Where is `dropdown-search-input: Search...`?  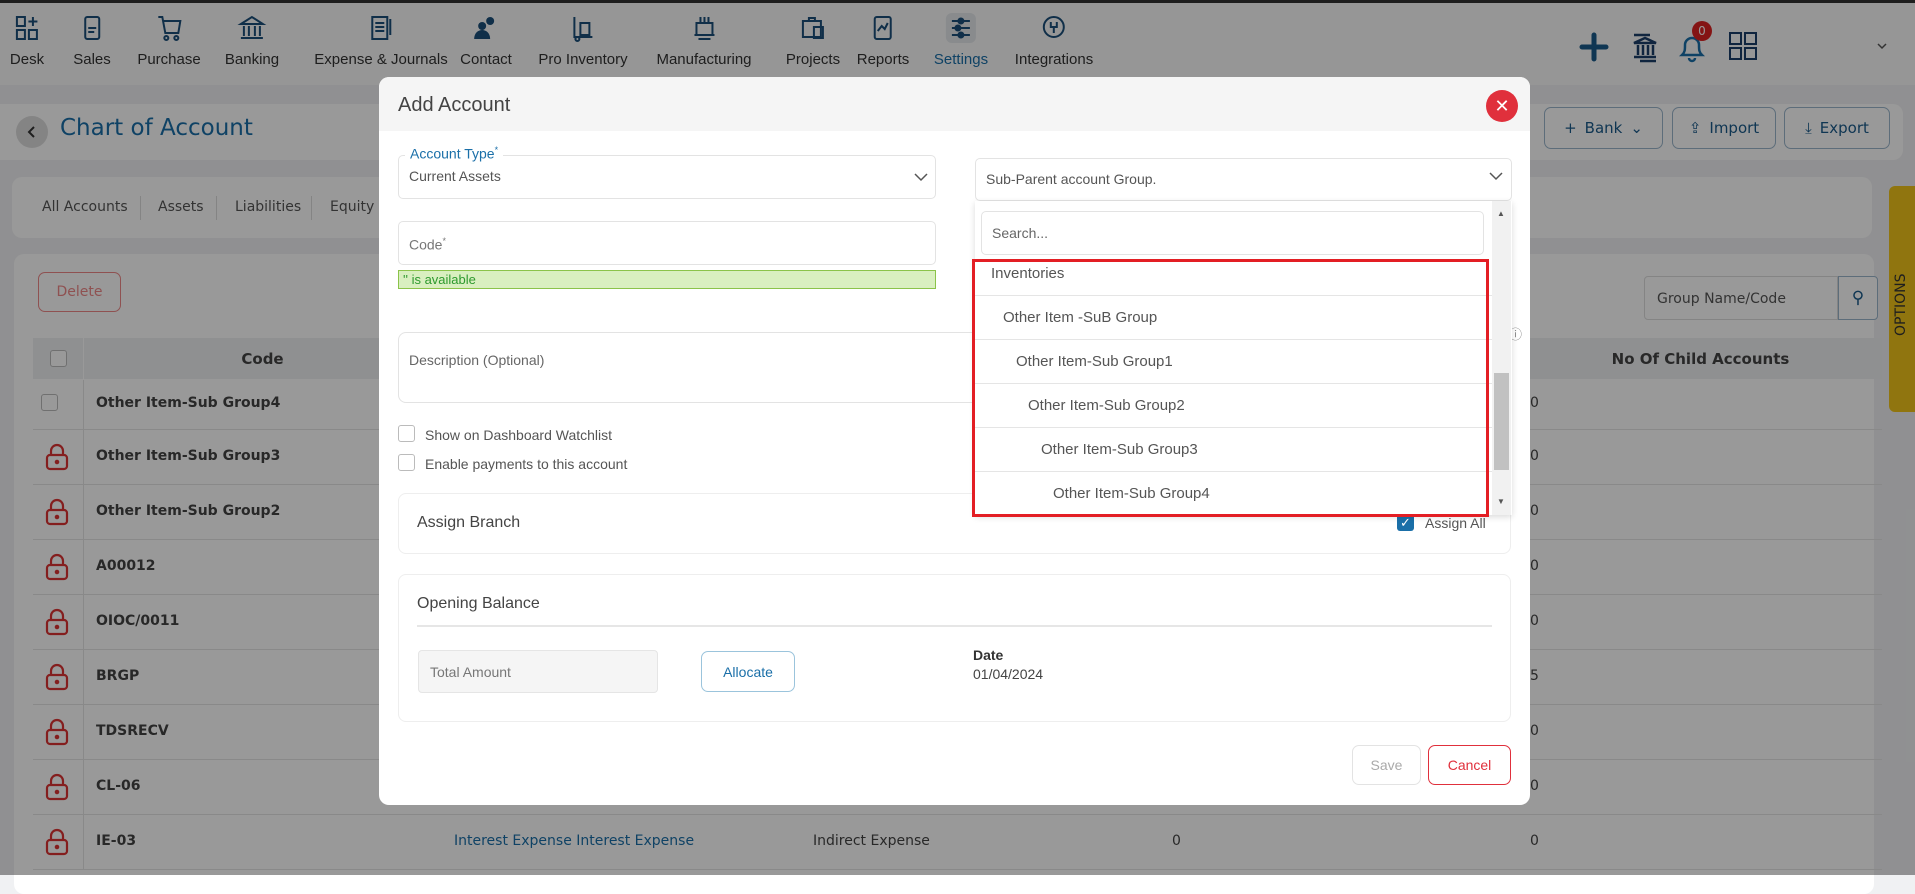
dropdown-search-input: Search... is located at coordinates (1232, 233).